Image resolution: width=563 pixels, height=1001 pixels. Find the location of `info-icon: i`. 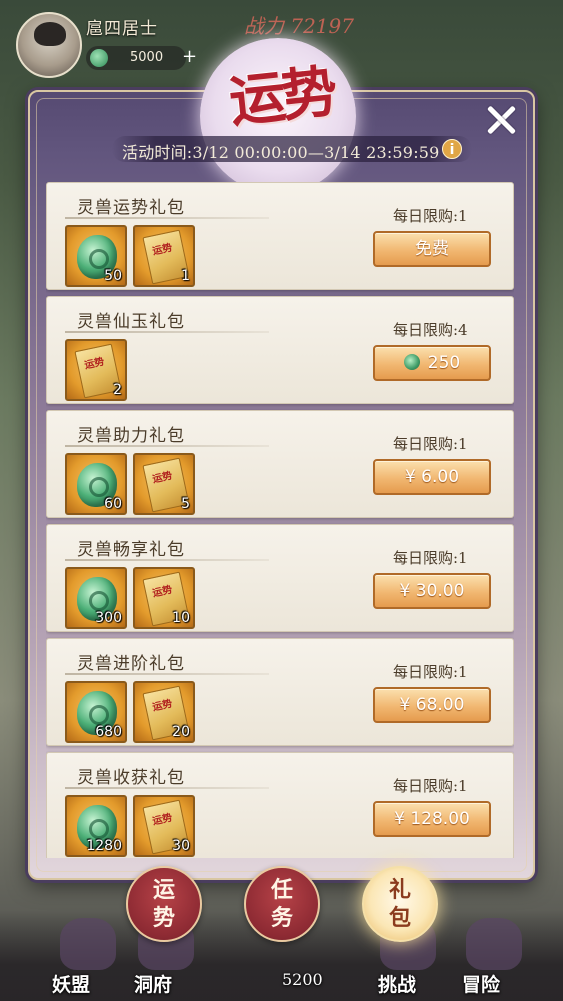

info-icon: i is located at coordinates (452, 149).